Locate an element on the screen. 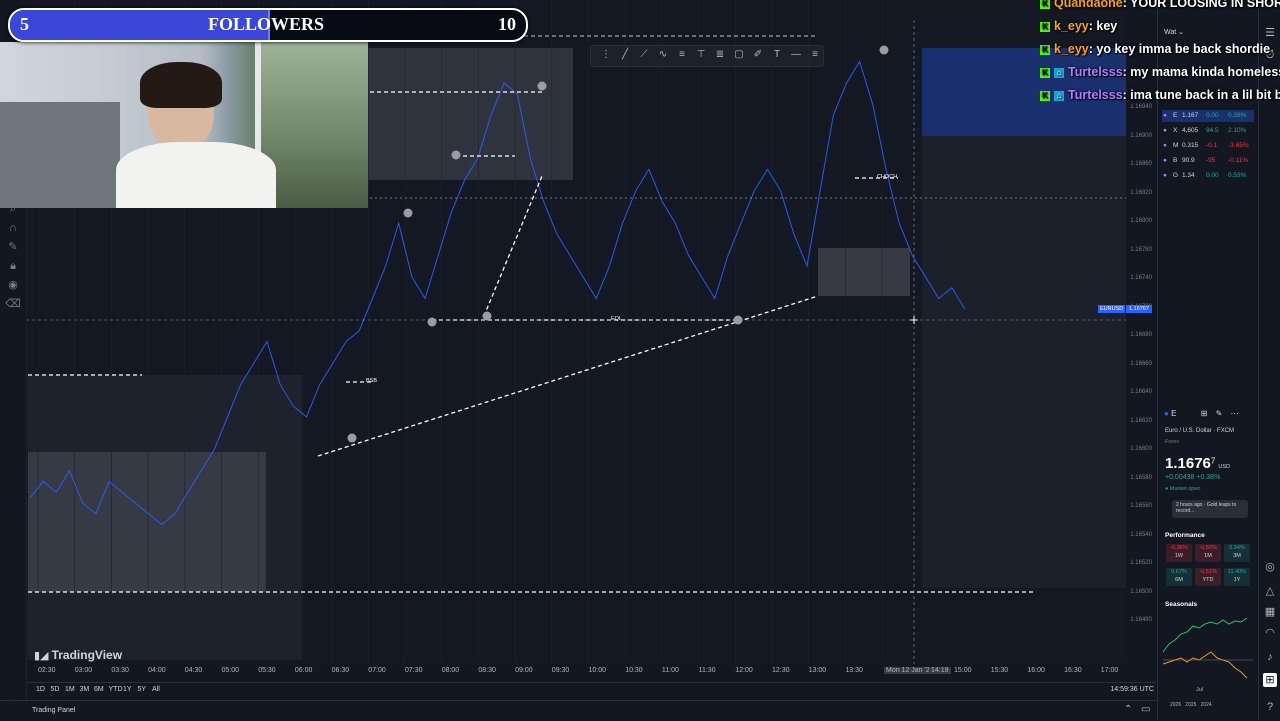  pen-icon: ✐ is located at coordinates (758, 55).